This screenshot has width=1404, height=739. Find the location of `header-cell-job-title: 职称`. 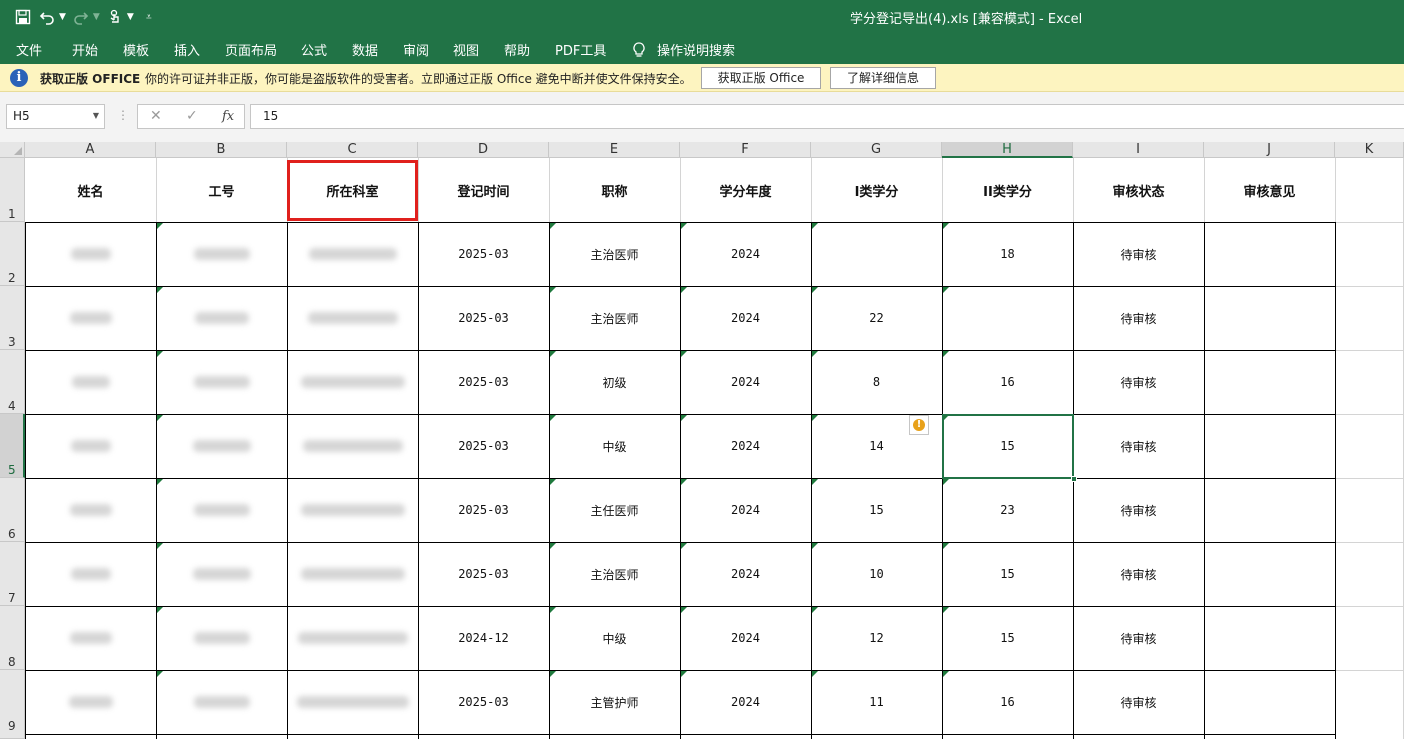

header-cell-job-title: 职称 is located at coordinates (614, 190).